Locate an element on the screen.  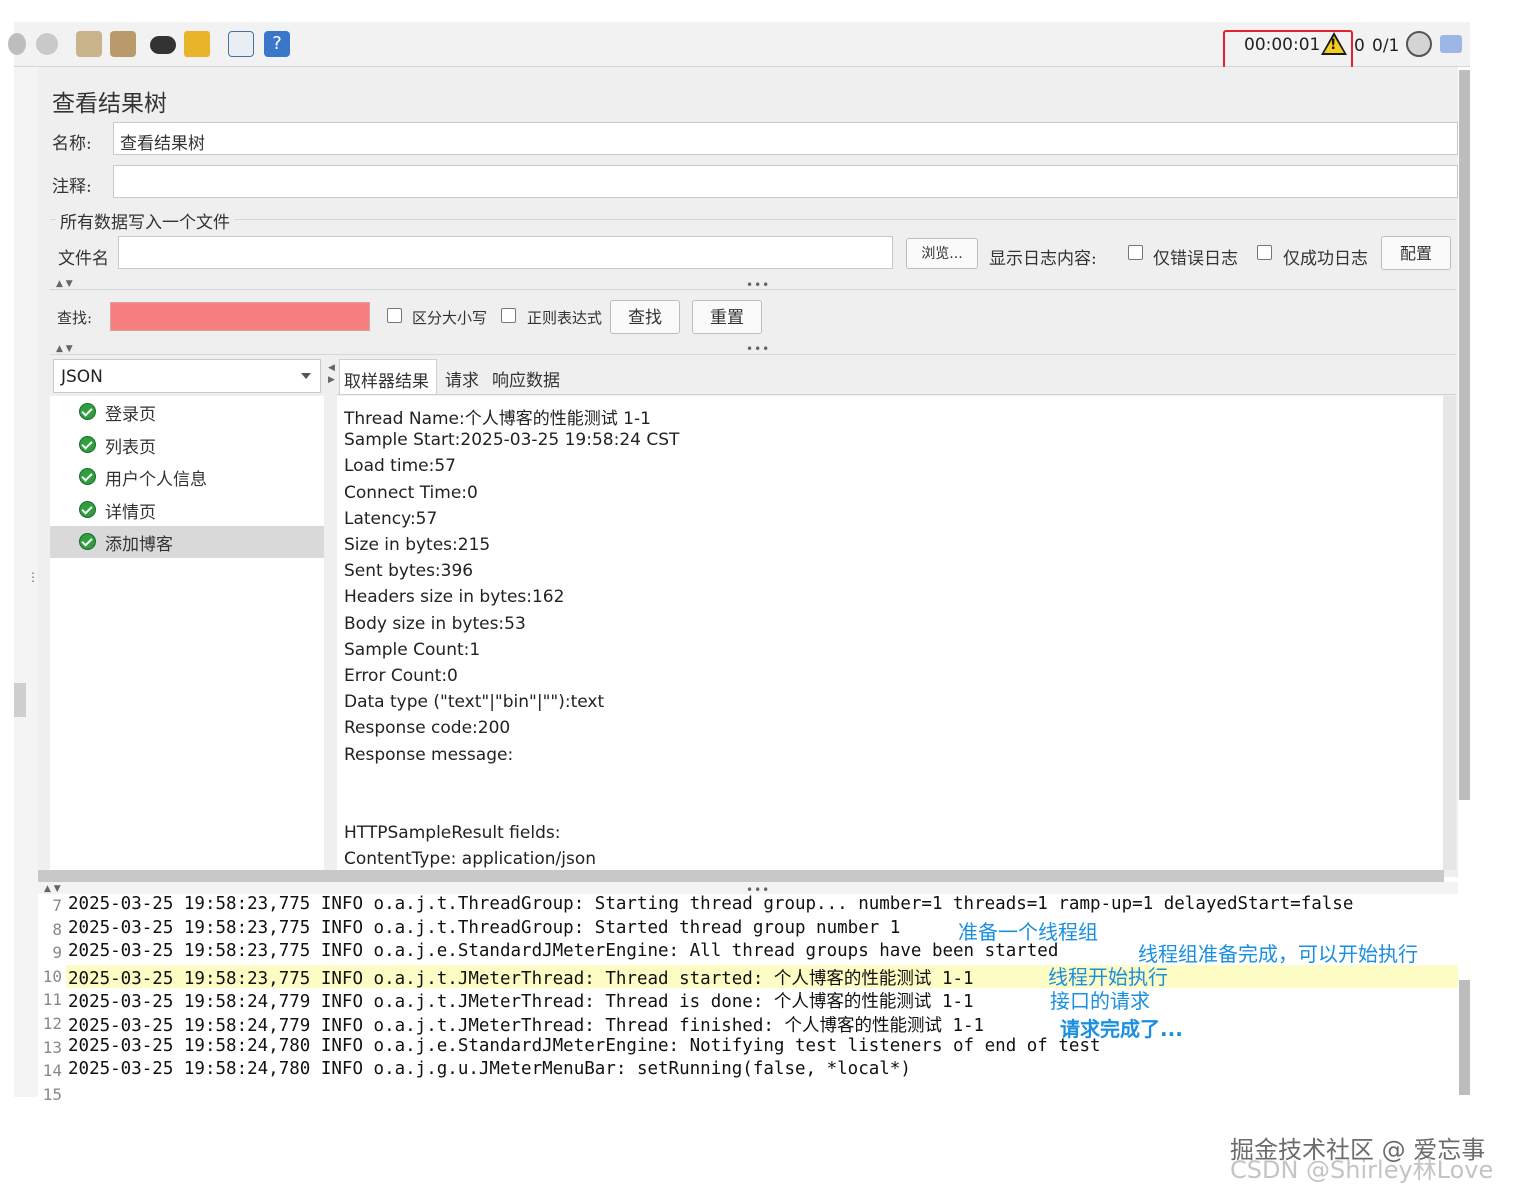
error-count: 0 is located at coordinates (1359, 46).